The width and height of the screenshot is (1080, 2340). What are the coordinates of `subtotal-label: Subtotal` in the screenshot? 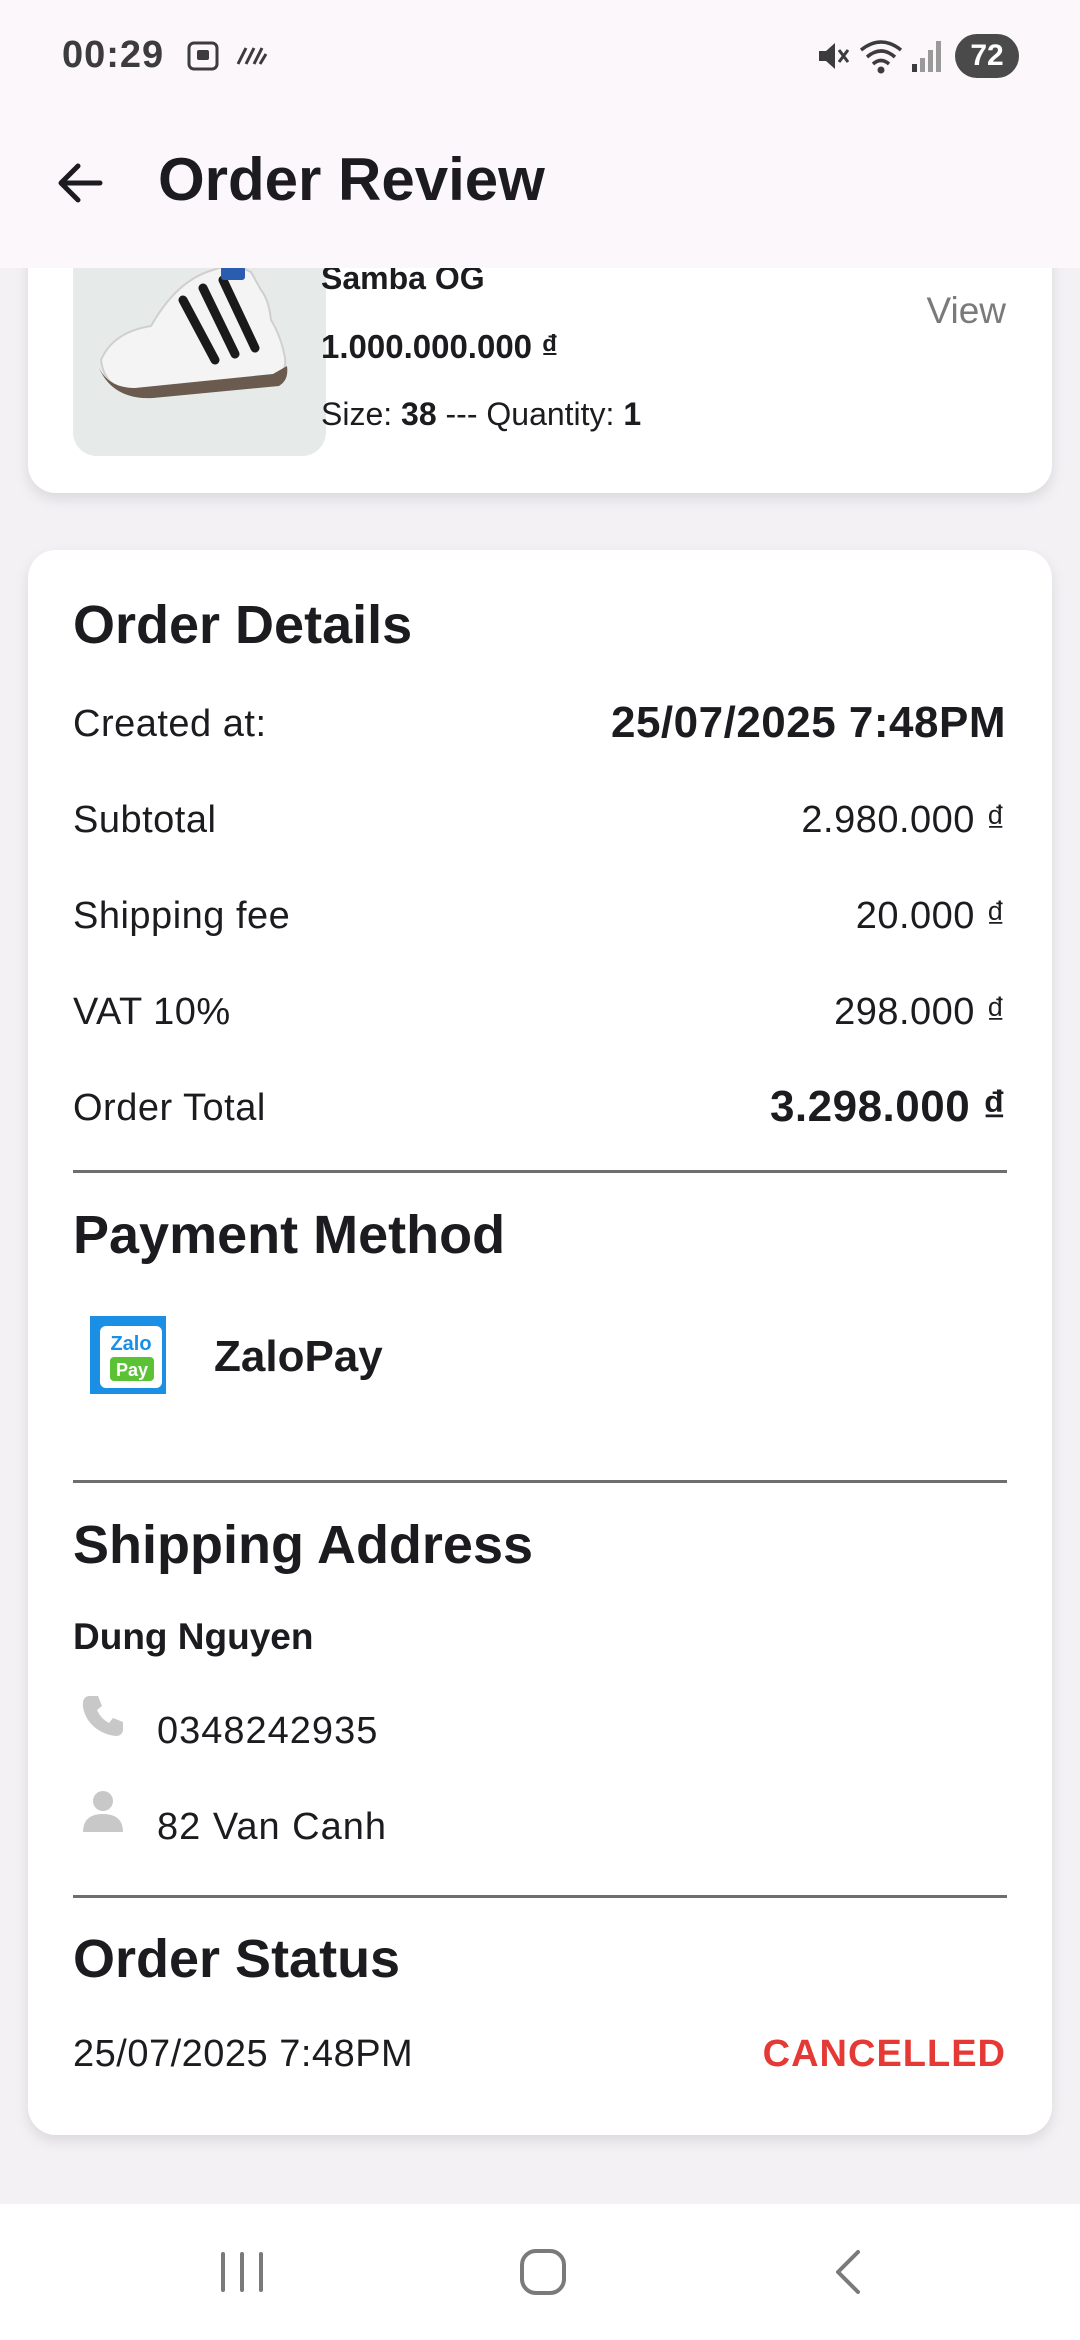 It's located at (145, 820).